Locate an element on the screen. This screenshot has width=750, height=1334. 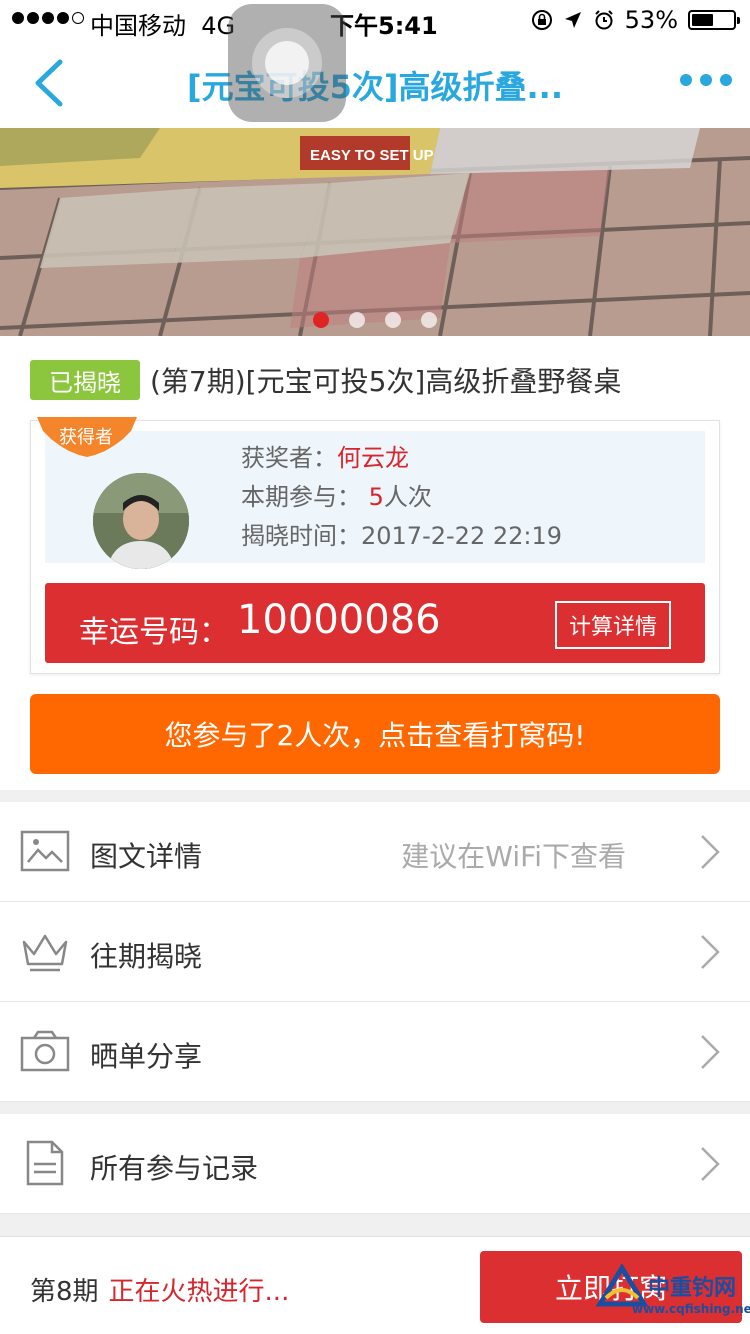
lucky-number-bar: 幸运号码： 10000086 计算详情 is located at coordinates (375, 623).